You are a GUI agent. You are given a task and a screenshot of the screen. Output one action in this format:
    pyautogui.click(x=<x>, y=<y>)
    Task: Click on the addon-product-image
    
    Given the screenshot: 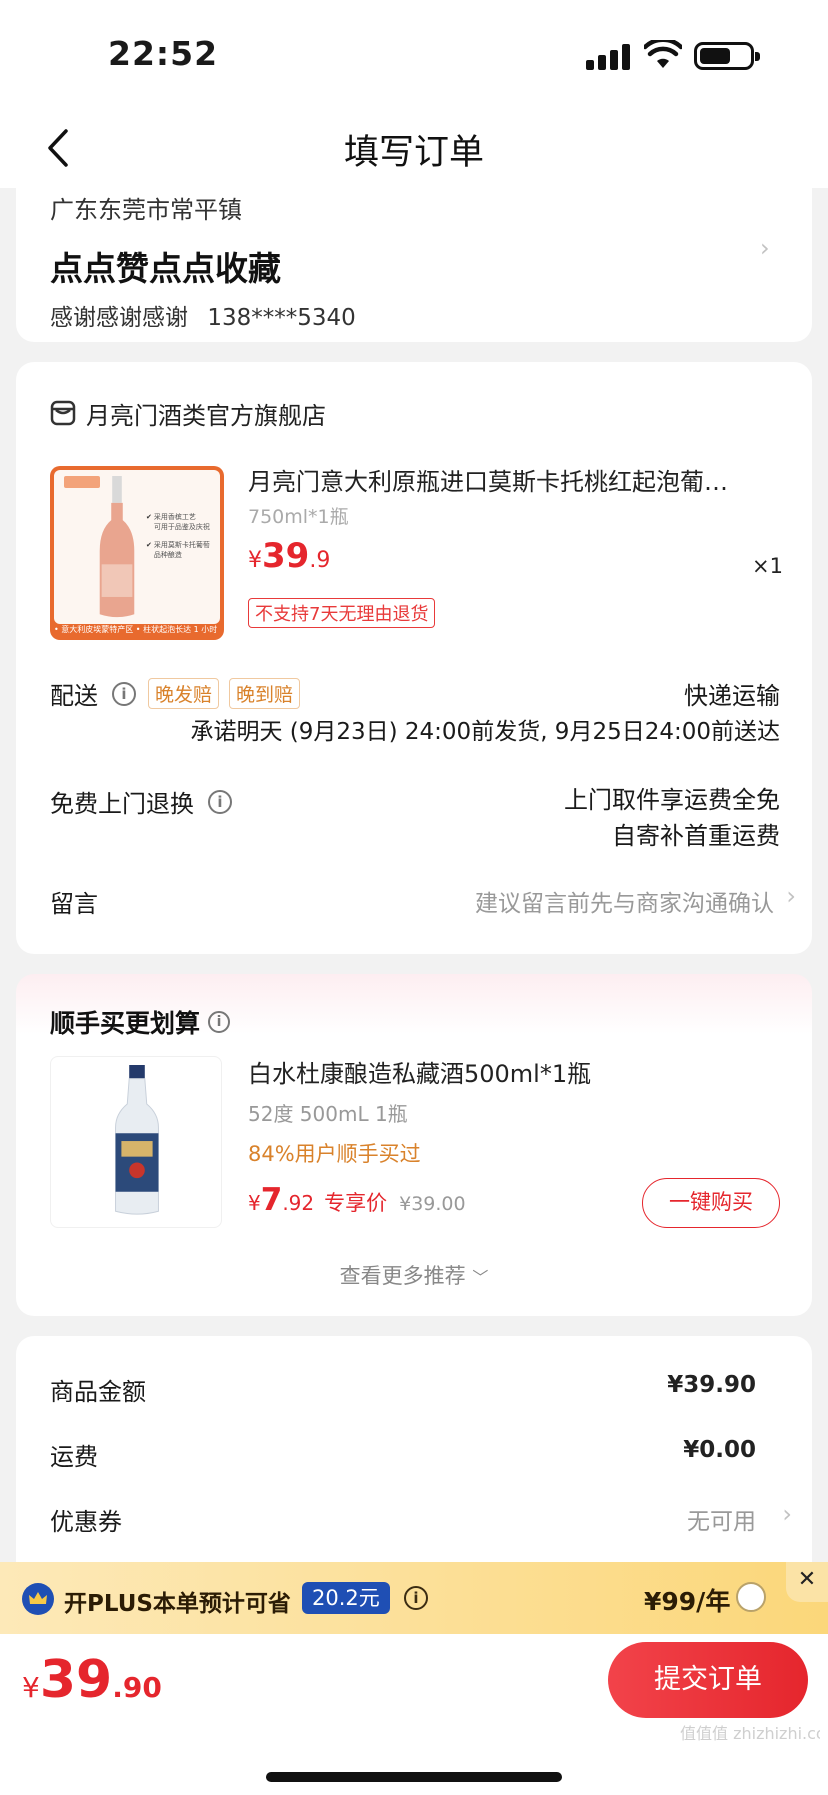 What is the action you would take?
    pyautogui.click(x=136, y=1142)
    